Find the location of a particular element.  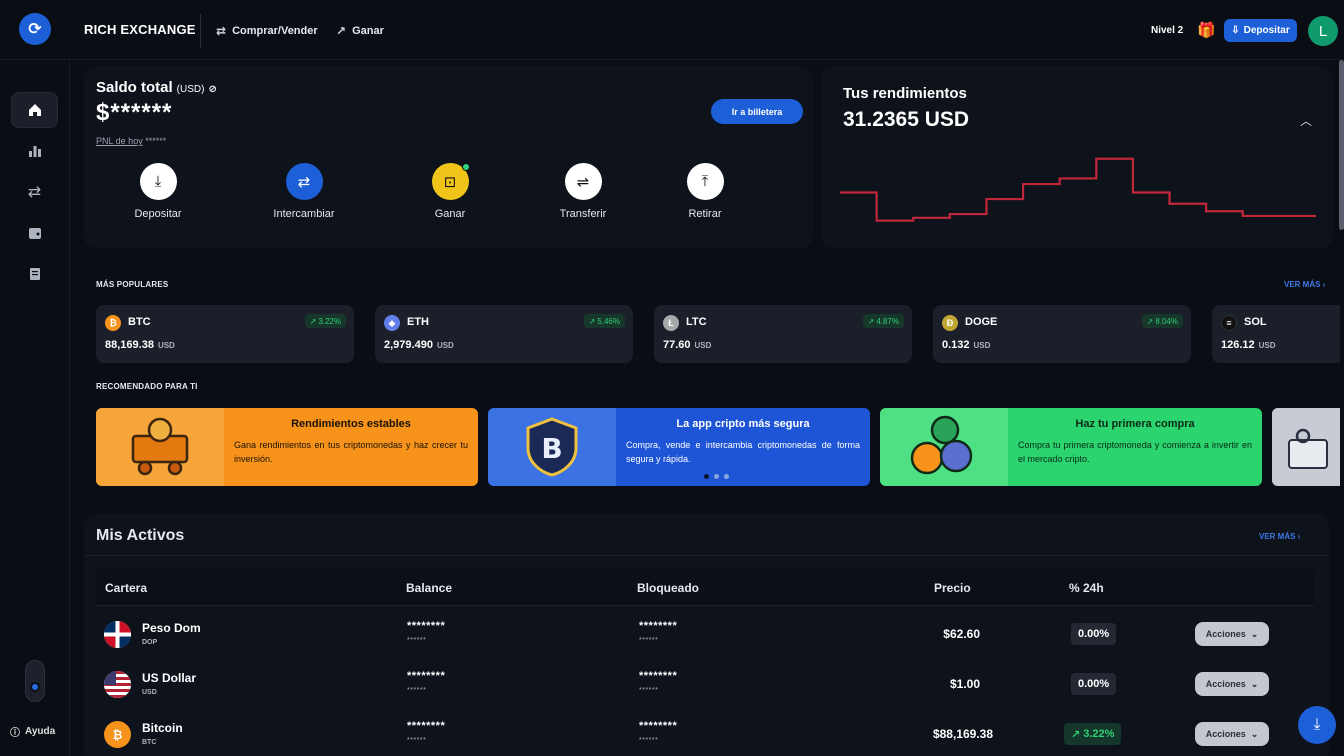

banner-partial is located at coordinates (1306, 447).